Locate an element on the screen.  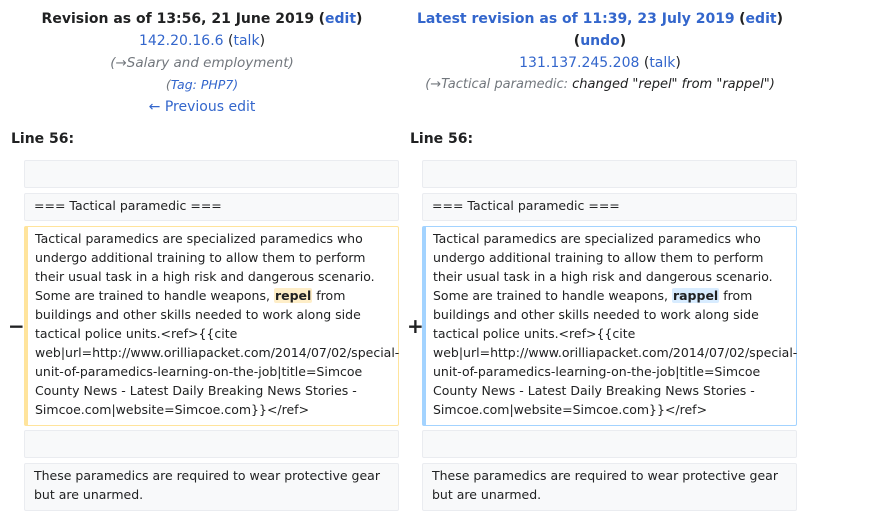
deleted-word: repel is located at coordinates (293, 295).